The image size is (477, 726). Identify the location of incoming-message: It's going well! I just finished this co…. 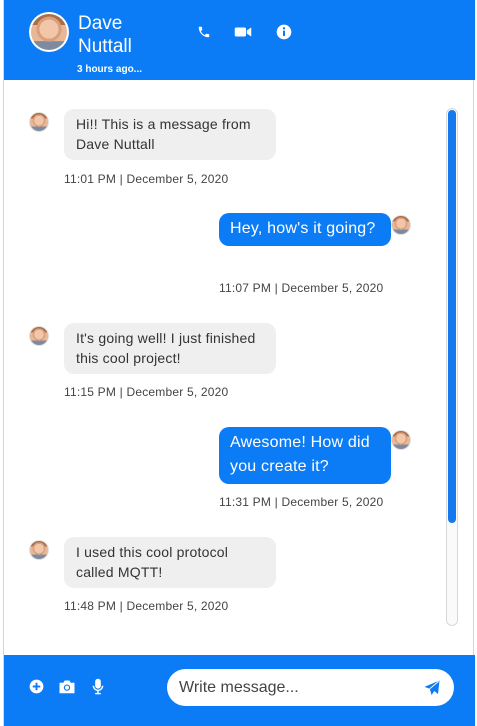
(170, 348).